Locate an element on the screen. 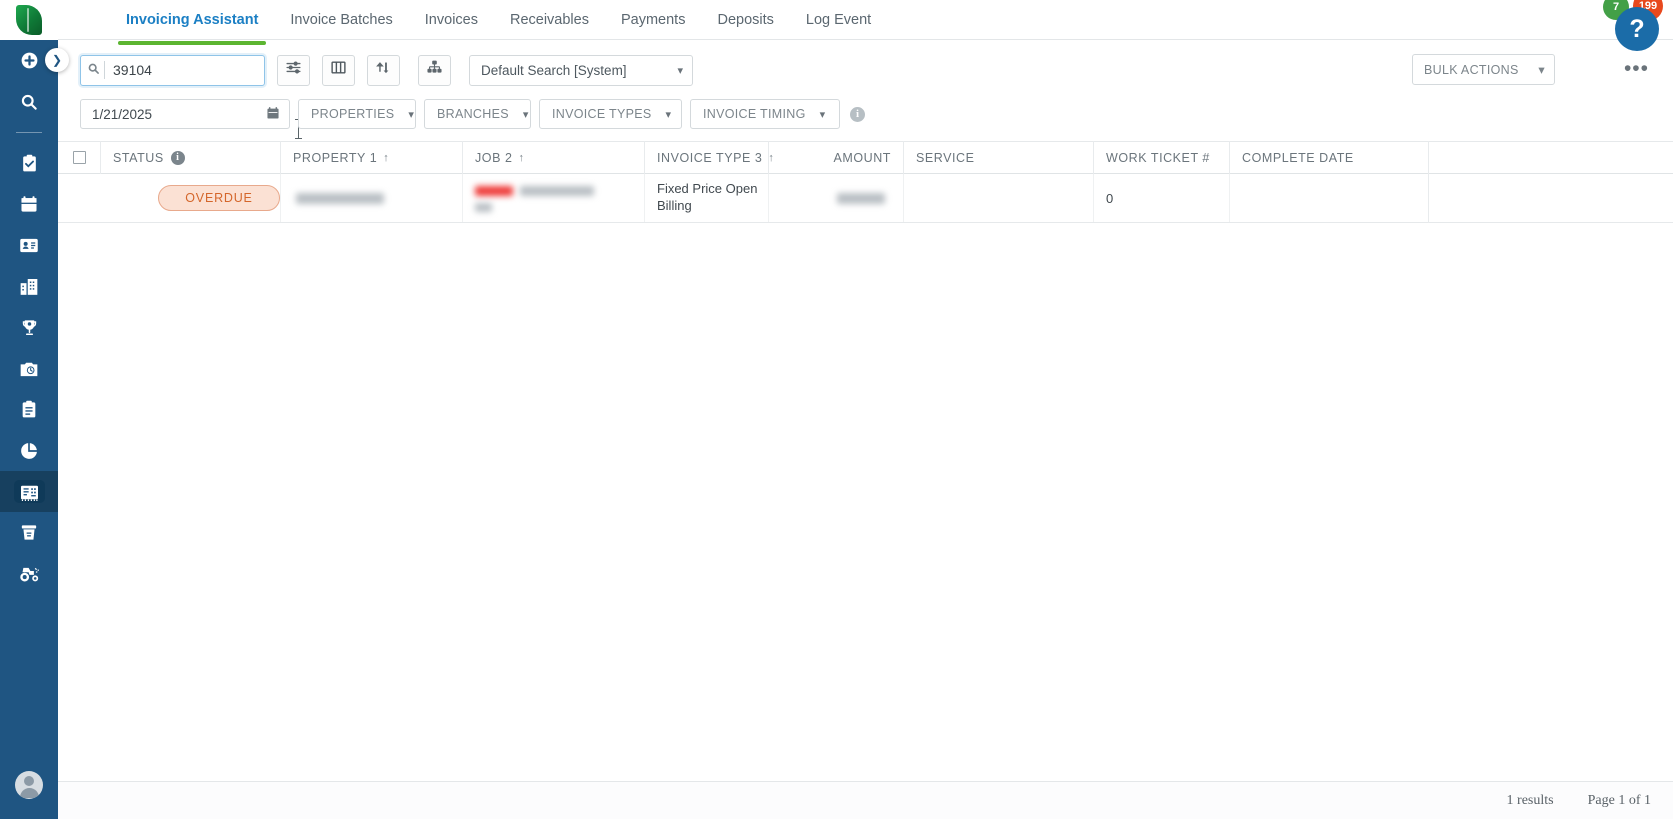 The image size is (1673, 819). date-filter-value: 1/21/2025 is located at coordinates (122, 114).